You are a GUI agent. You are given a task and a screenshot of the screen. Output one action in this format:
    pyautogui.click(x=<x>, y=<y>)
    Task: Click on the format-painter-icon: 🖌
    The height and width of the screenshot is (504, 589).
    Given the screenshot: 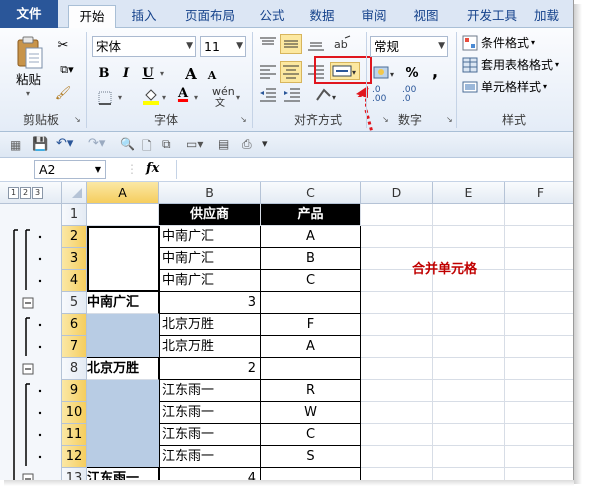 What is the action you would take?
    pyautogui.click(x=63, y=94)
    